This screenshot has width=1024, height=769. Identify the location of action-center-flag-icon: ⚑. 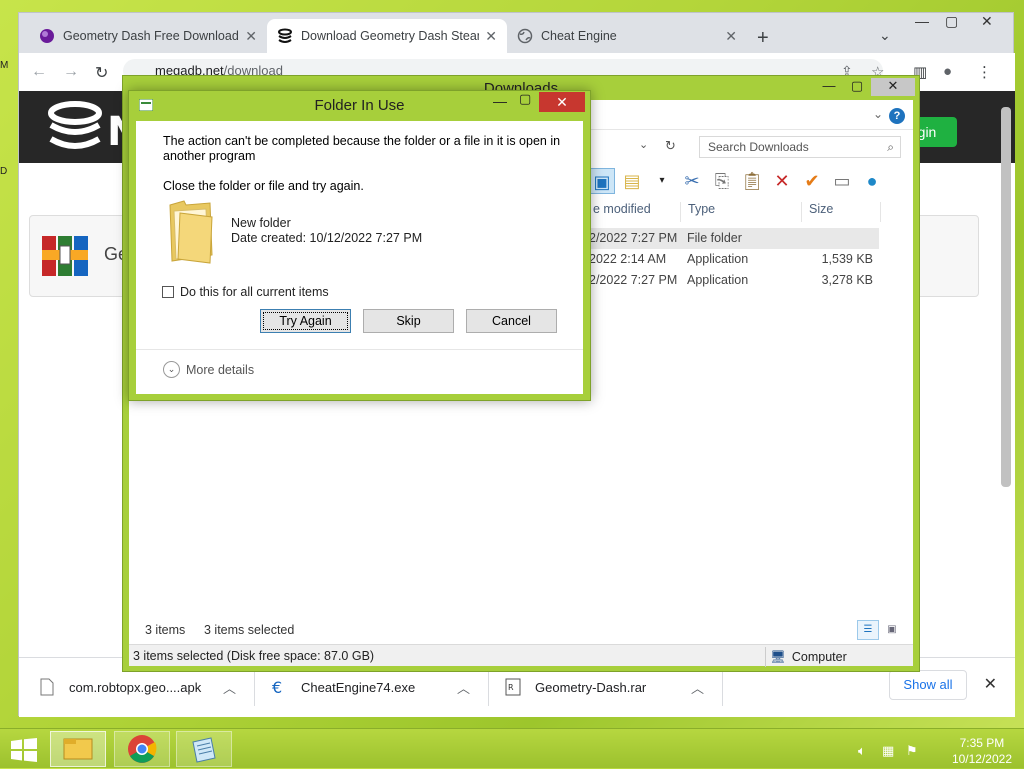
(912, 751).